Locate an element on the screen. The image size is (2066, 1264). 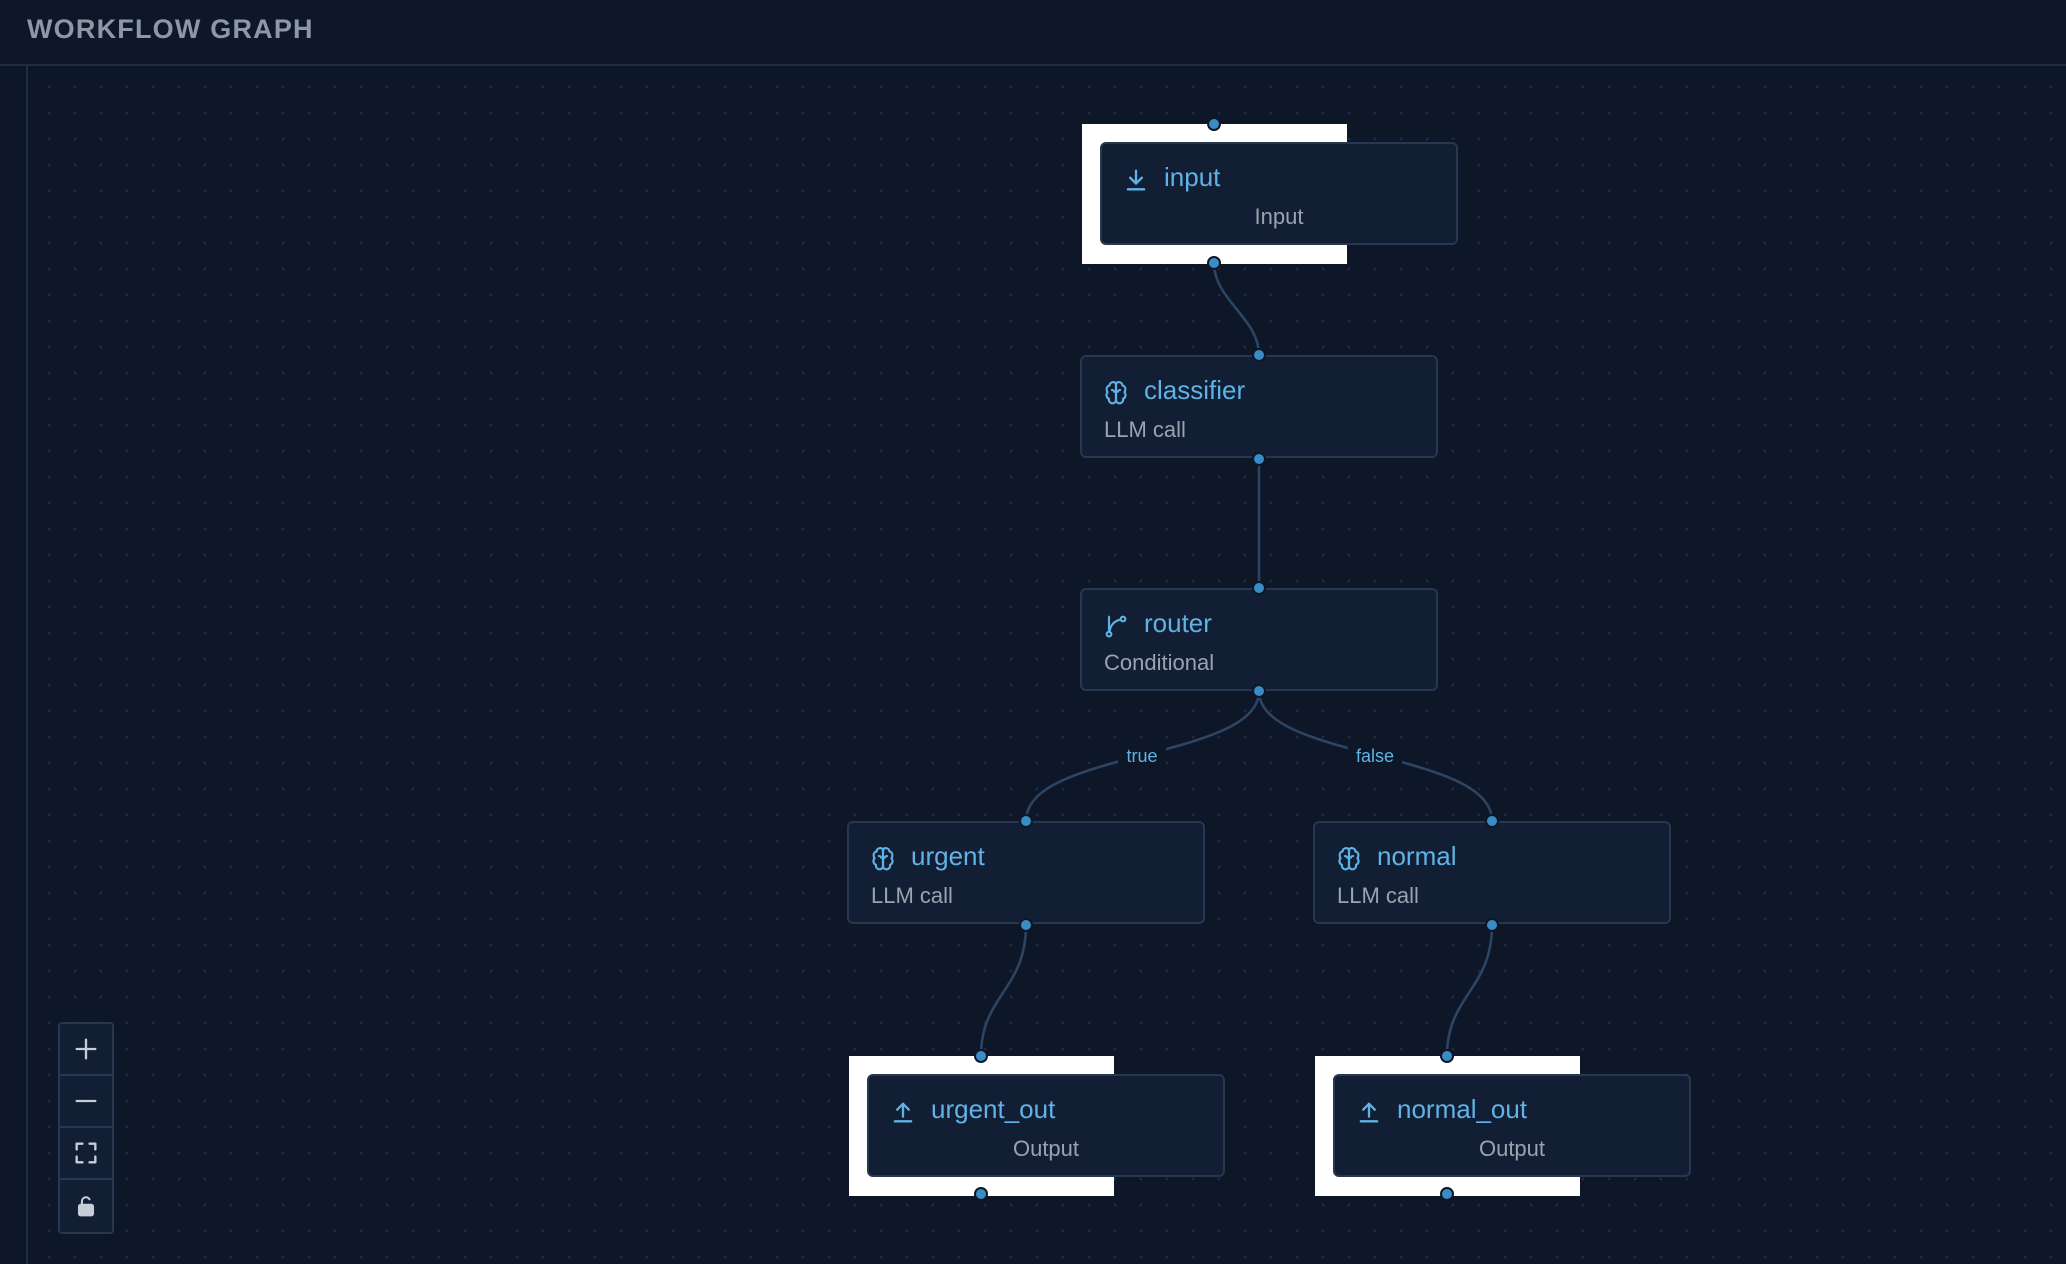
zoom-in-icon is located at coordinates (86, 1049).